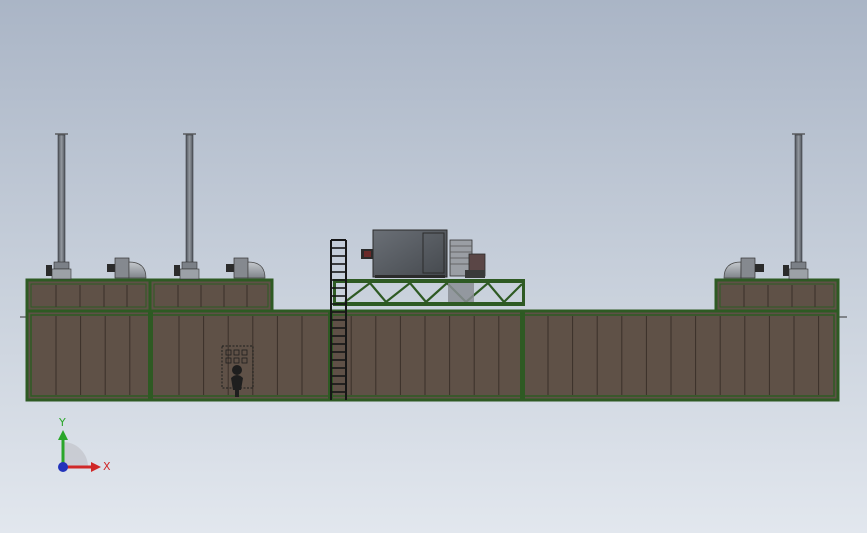  I want to click on central-truss-platform, so click(429, 292).